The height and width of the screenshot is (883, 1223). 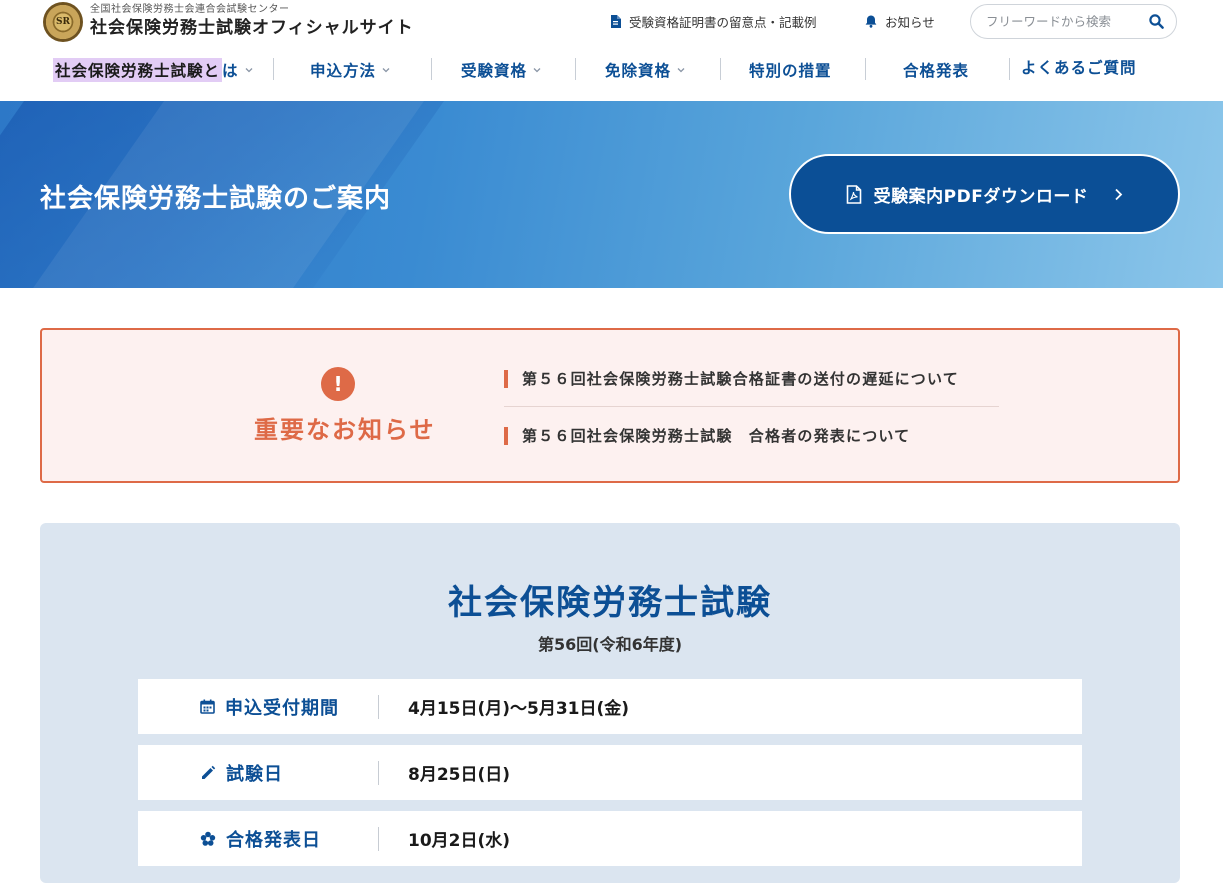 What do you see at coordinates (751, 406) in the screenshot?
I see `notice-divider` at bounding box center [751, 406].